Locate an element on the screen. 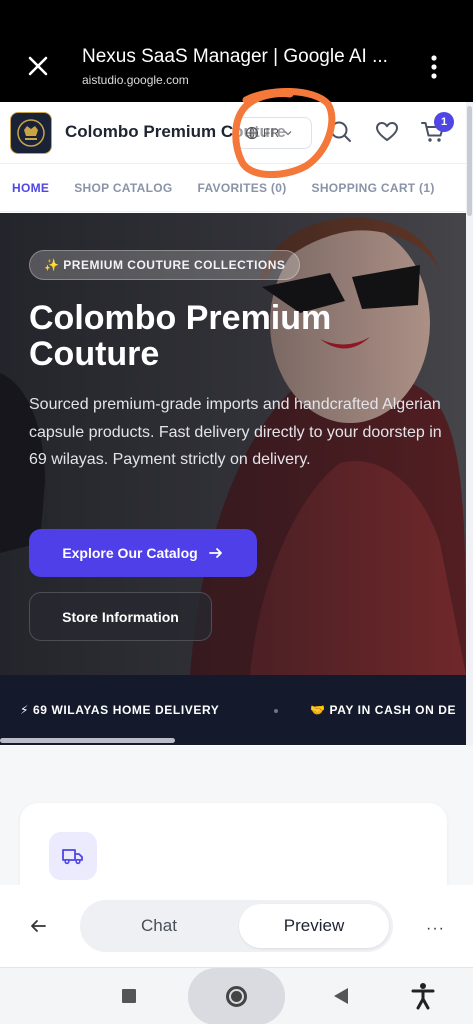  chat-preview-toggle: Chat Preview is located at coordinates (236, 926).